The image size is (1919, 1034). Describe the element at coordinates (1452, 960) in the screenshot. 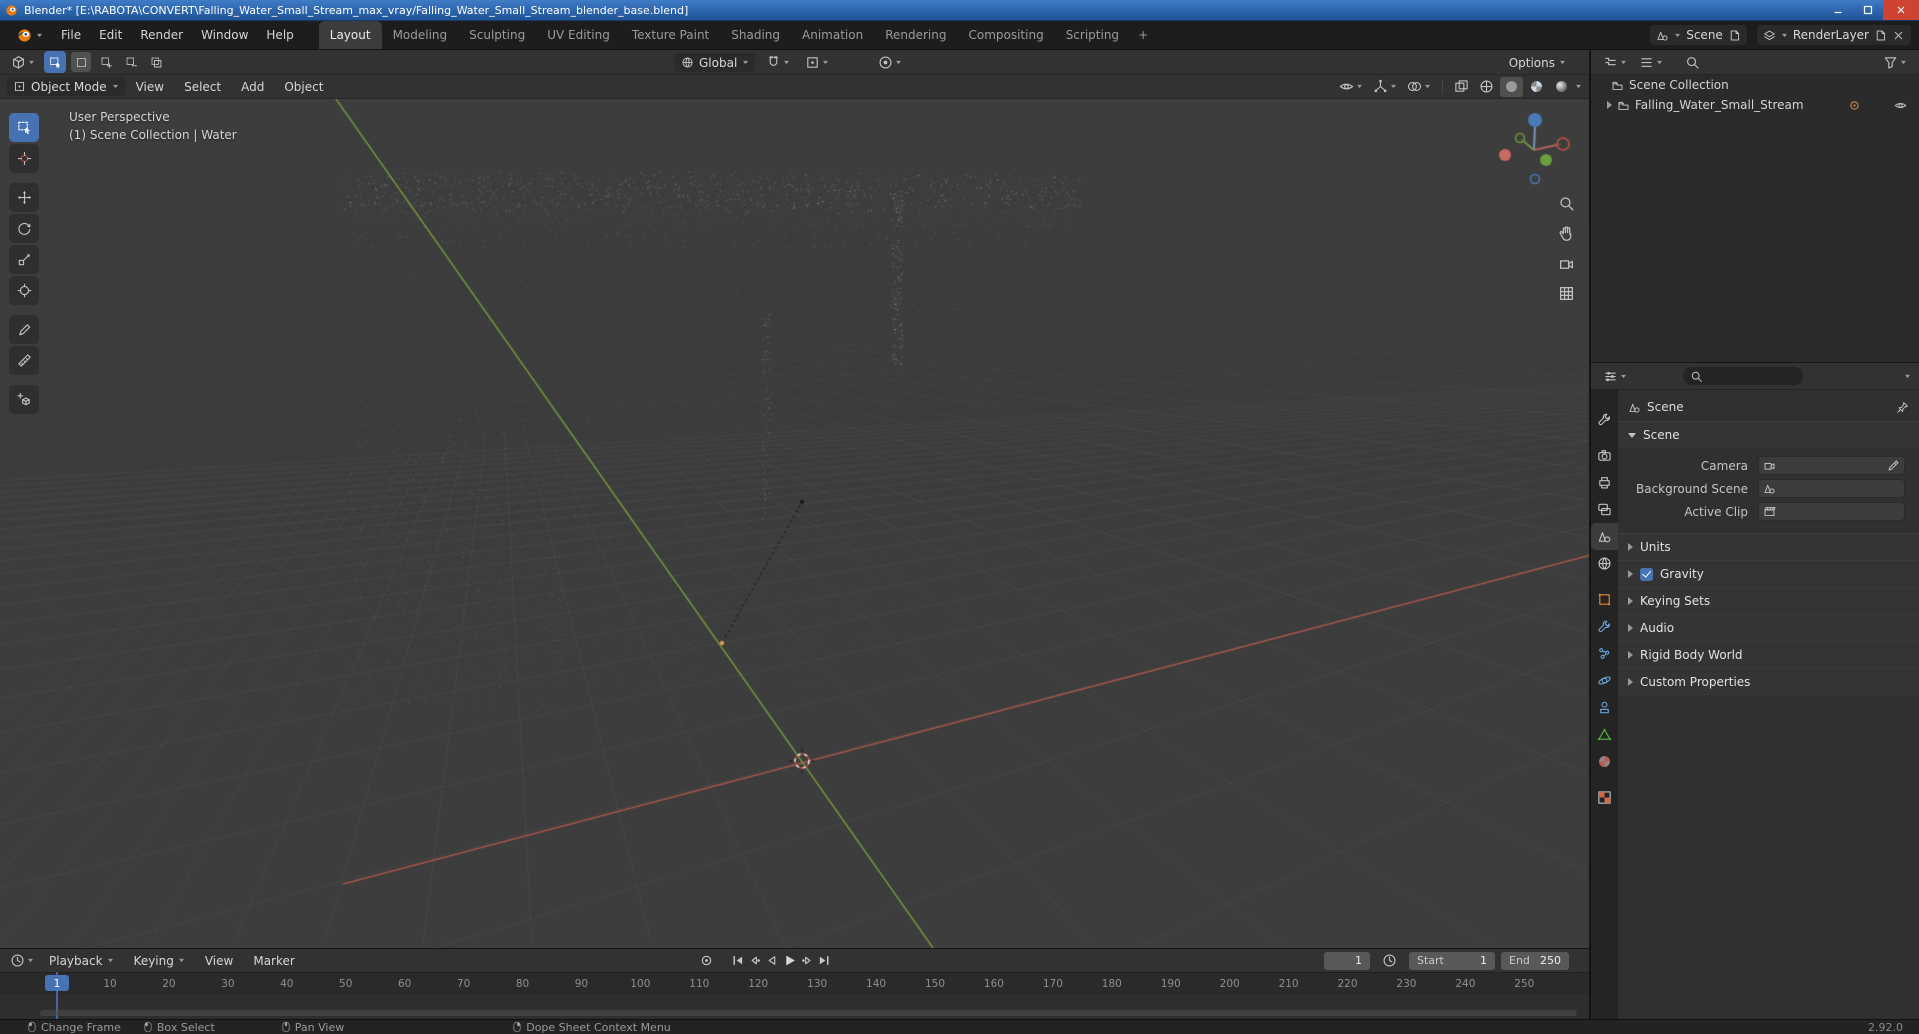

I see `start-frame-field: Start 1` at that location.